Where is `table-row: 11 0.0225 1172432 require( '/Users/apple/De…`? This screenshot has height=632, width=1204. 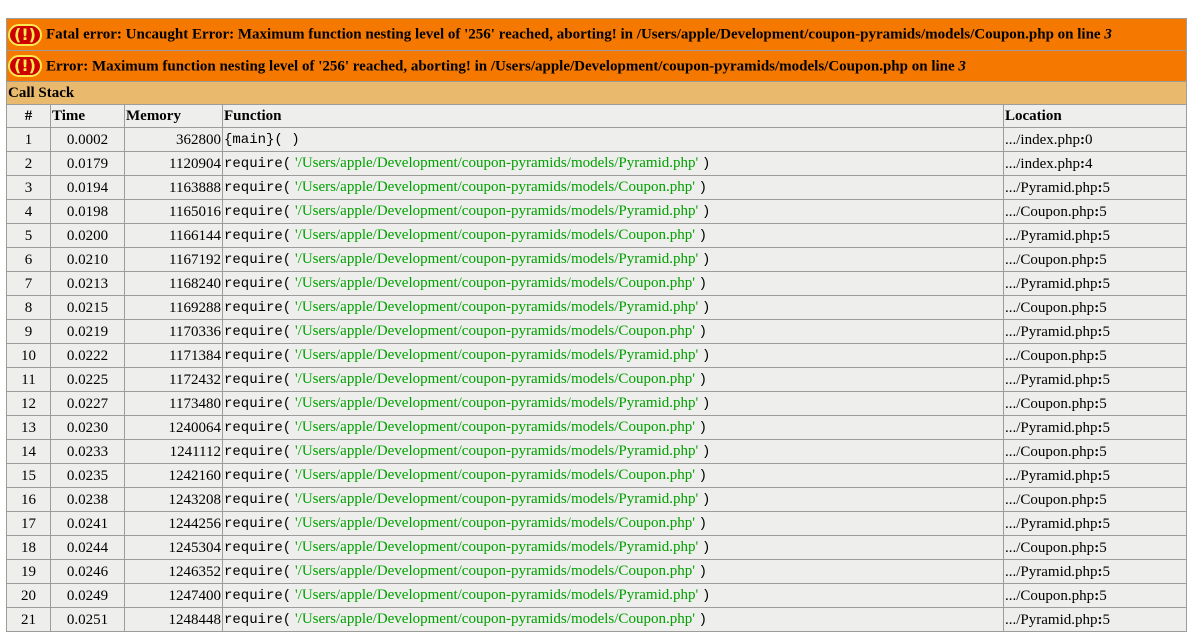
table-row: 11 0.0225 1172432 require( '/Users/apple/De… is located at coordinates (597, 380).